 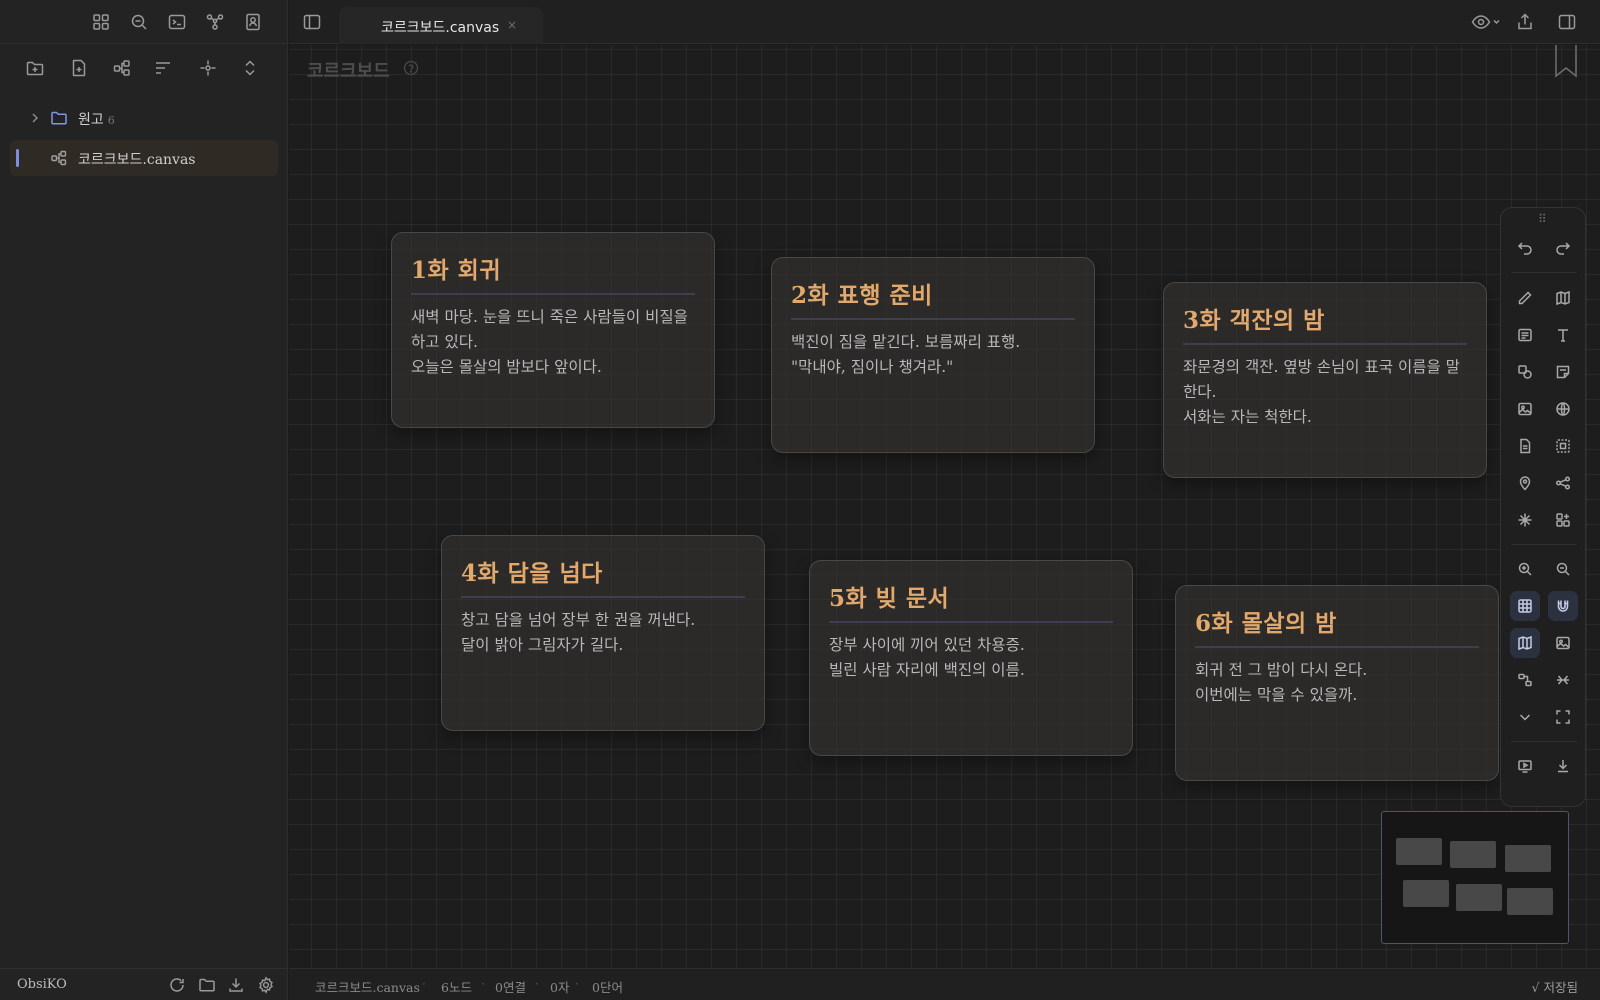 I want to click on card-line: 새벽 마당. 눈을 뜨니 죽은 사람들이 비질을 하고 있다., so click(x=549, y=329).